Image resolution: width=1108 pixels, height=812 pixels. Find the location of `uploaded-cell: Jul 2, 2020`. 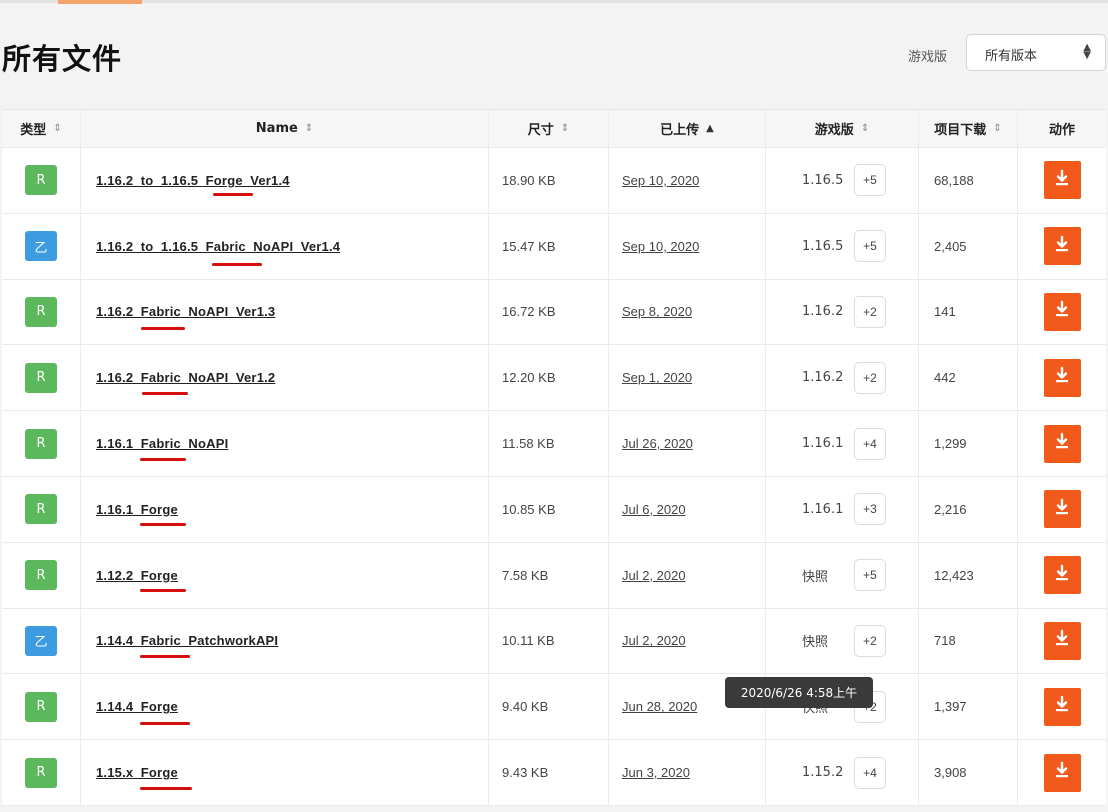

uploaded-cell: Jul 2, 2020 is located at coordinates (687, 575).